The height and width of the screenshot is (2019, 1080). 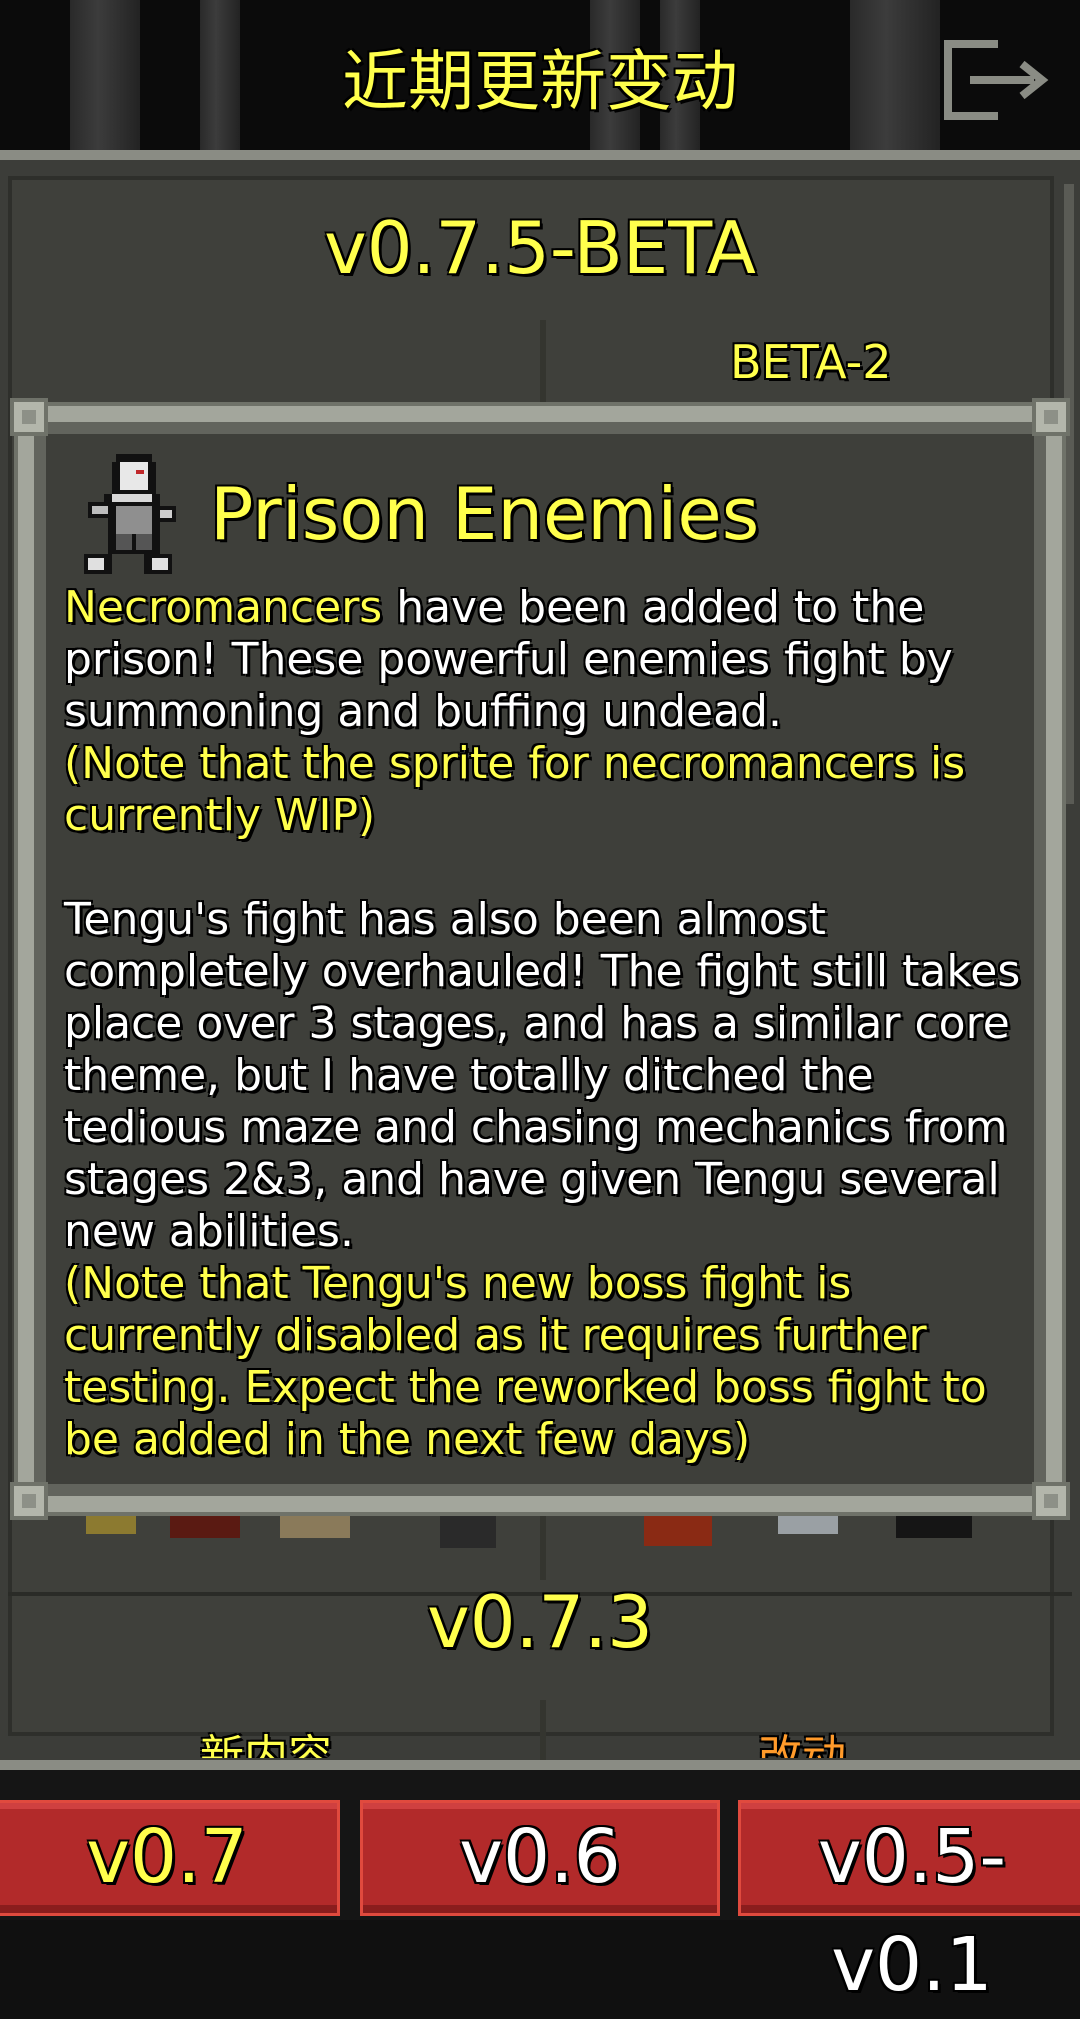 I want to click on exit-door-icon, so click(x=996, y=80).